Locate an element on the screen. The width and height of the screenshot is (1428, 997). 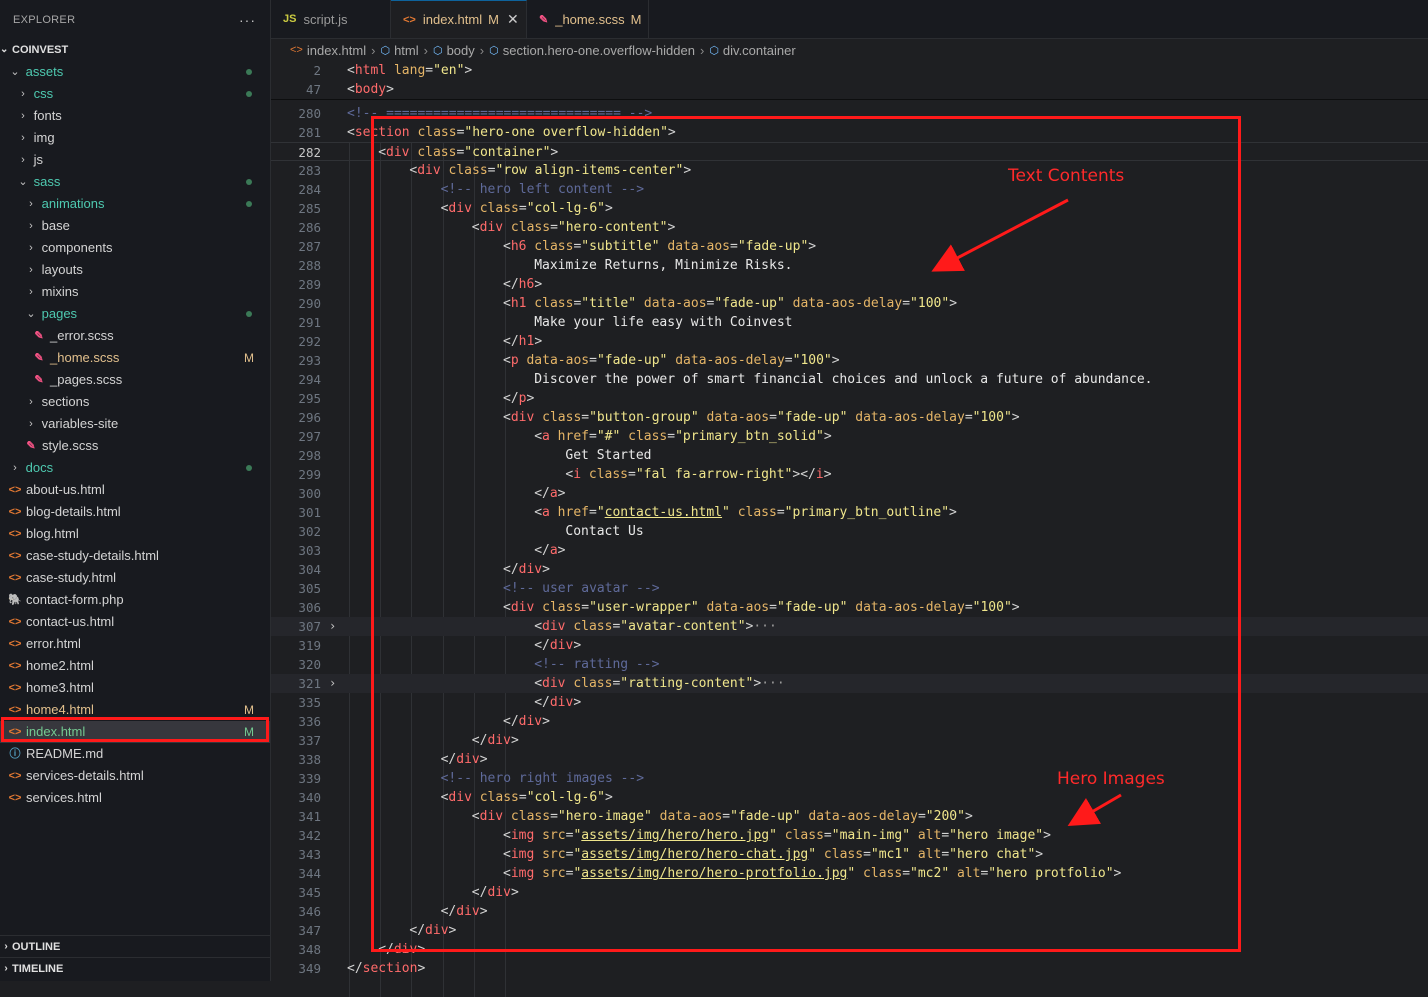
tree-item: <> index.html M is located at coordinates (135, 732).